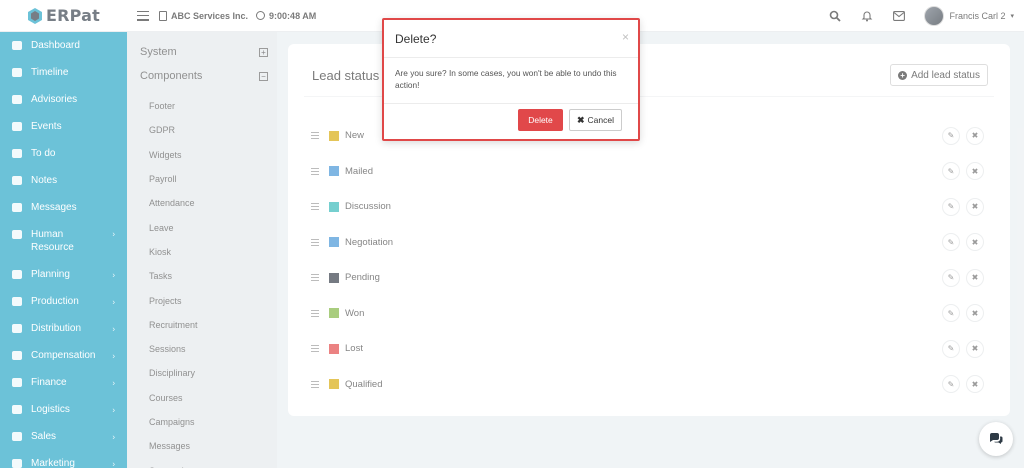 The height and width of the screenshot is (468, 1024). What do you see at coordinates (540, 120) in the screenshot?
I see `delete-button: Delete` at bounding box center [540, 120].